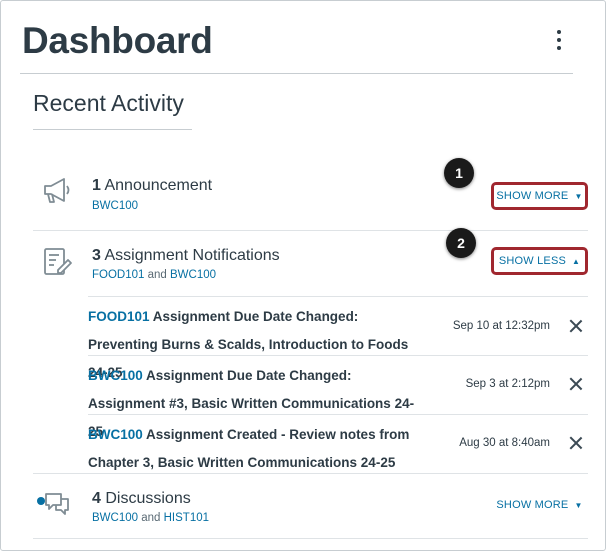 The image size is (606, 551). I want to click on group-count: 4, so click(96, 498).